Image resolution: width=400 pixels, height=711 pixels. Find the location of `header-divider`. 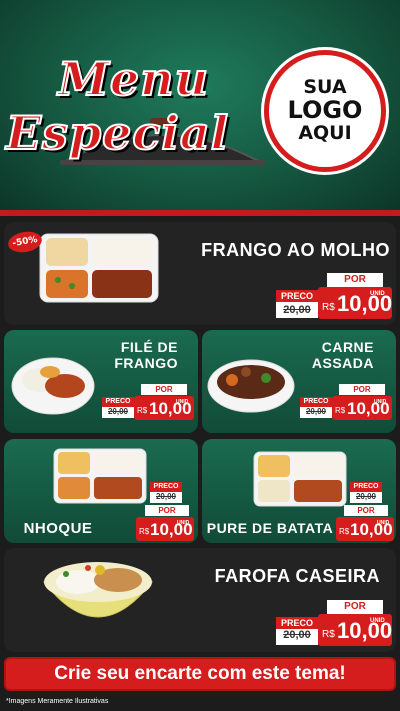

header-divider is located at coordinates (200, 213).